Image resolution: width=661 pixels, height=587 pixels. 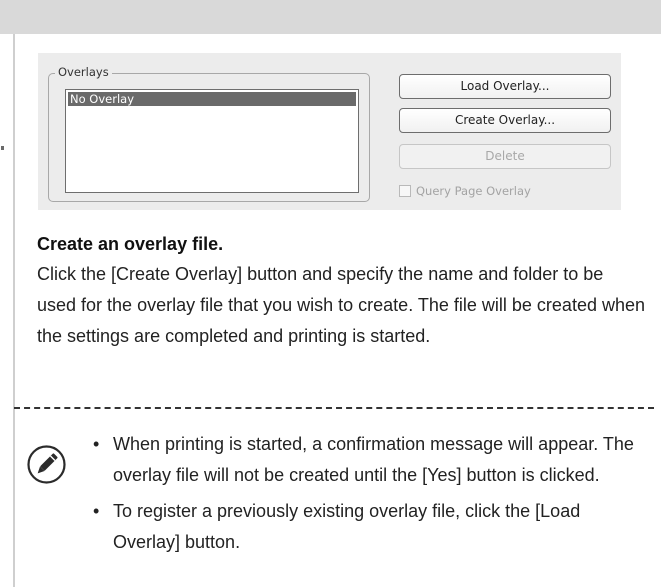 What do you see at coordinates (46, 464) in the screenshot?
I see `pencil-icon` at bounding box center [46, 464].